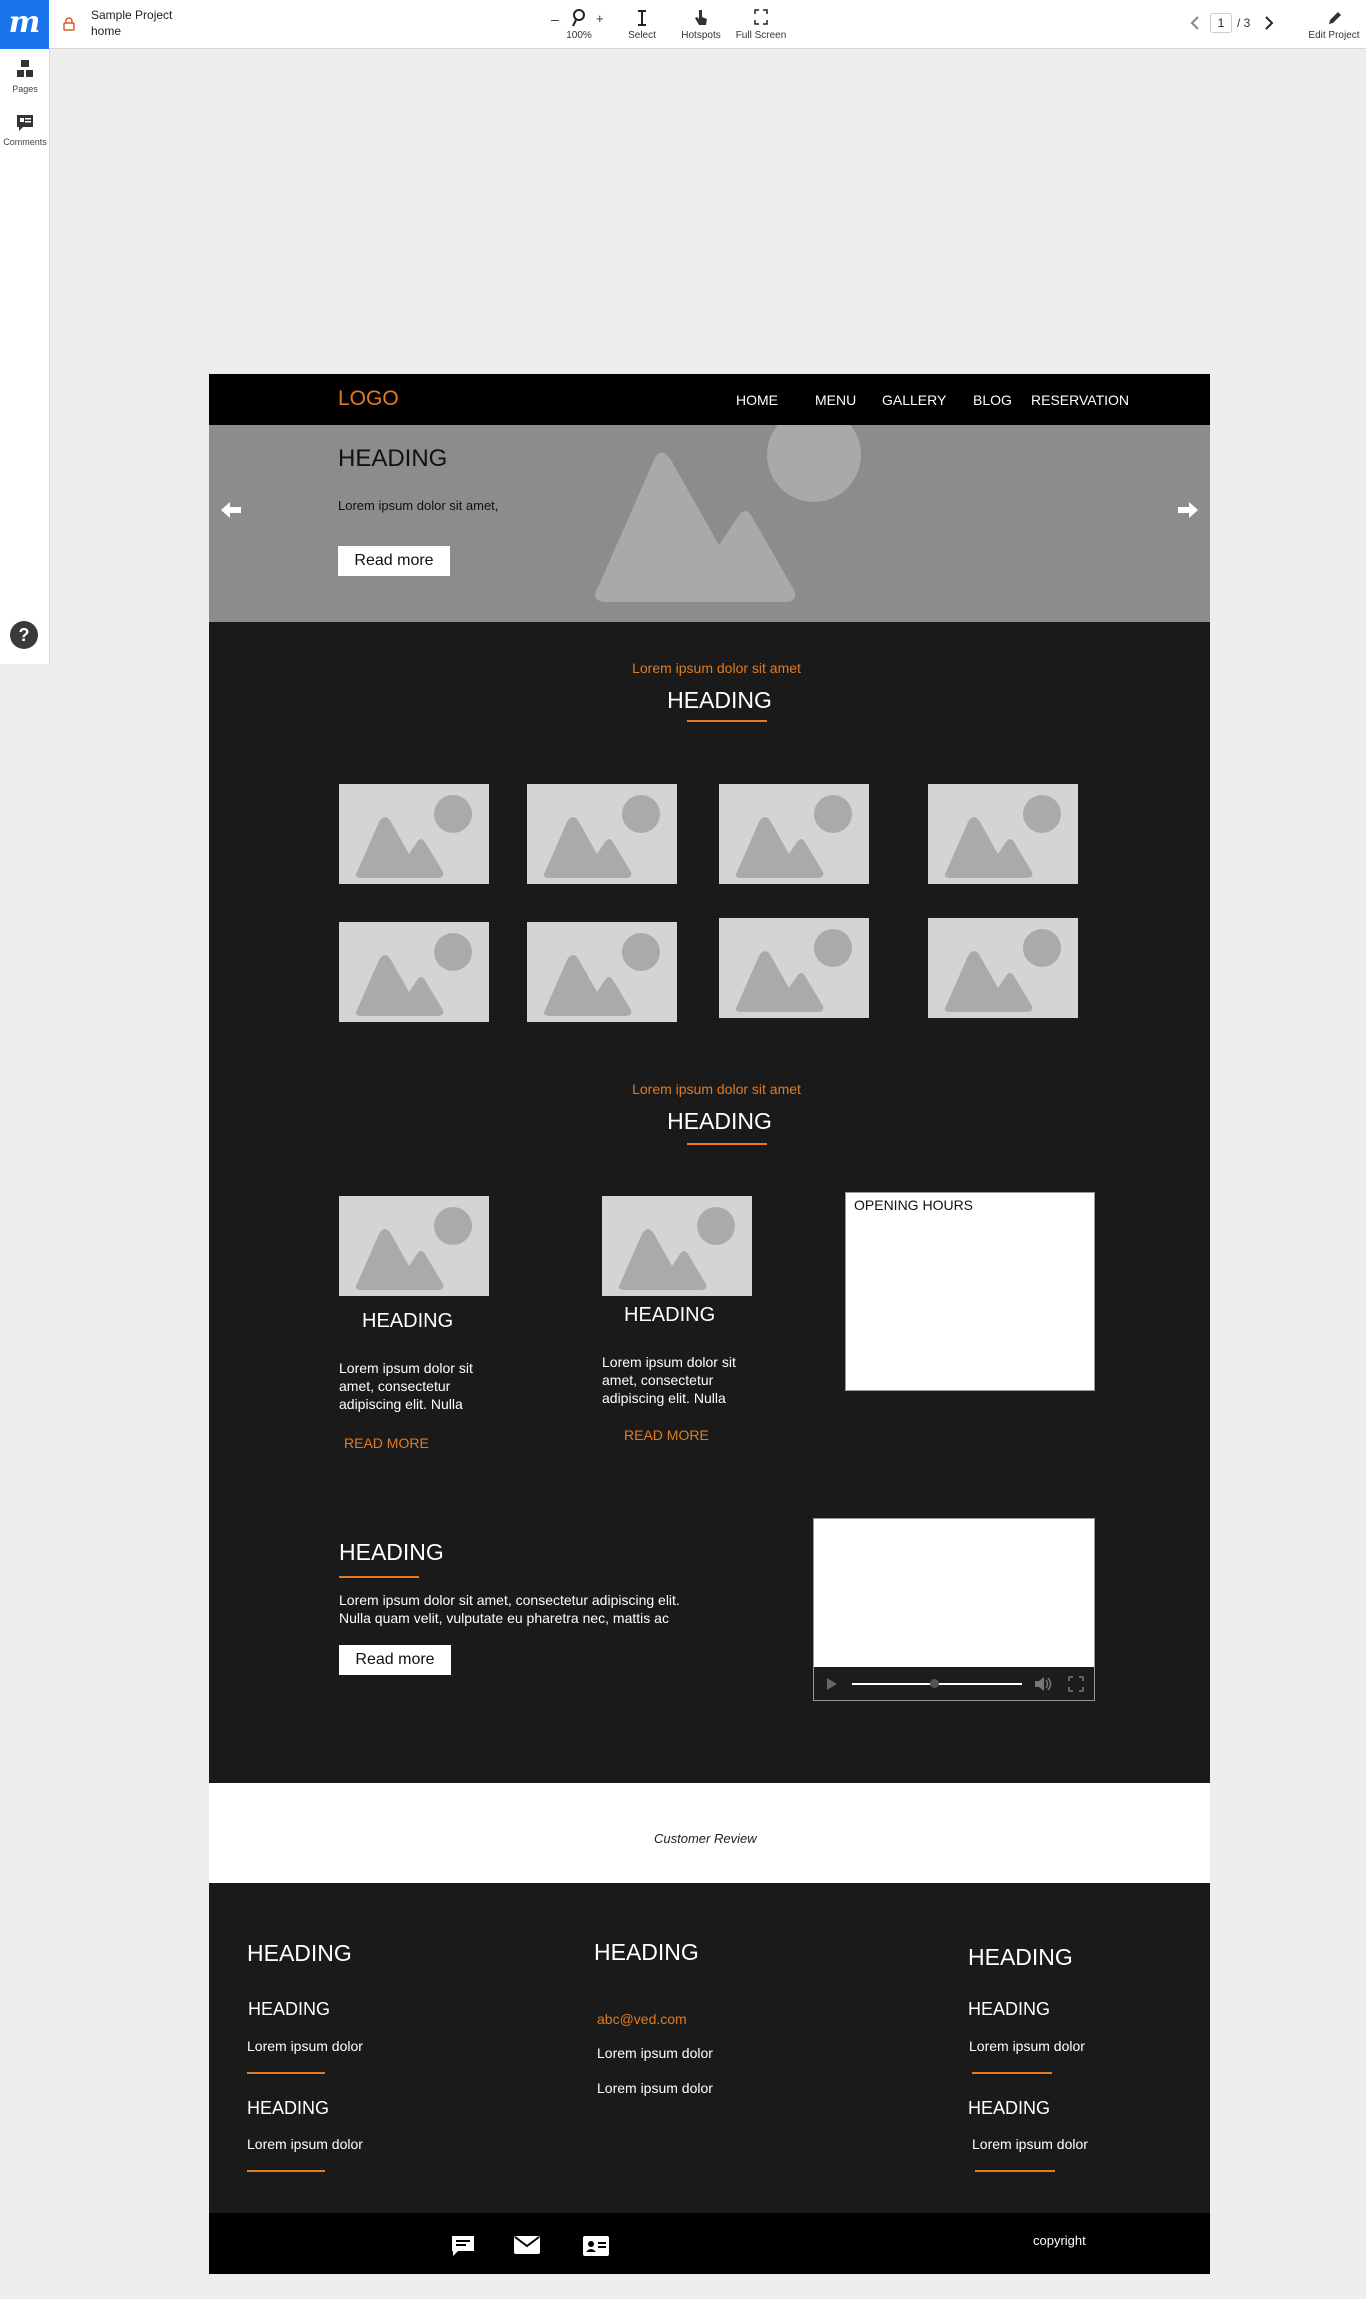 The image size is (1366, 2299). Describe the element at coordinates (646, 1952) in the screenshot. I see `footer-col2-heading: HEADING` at that location.